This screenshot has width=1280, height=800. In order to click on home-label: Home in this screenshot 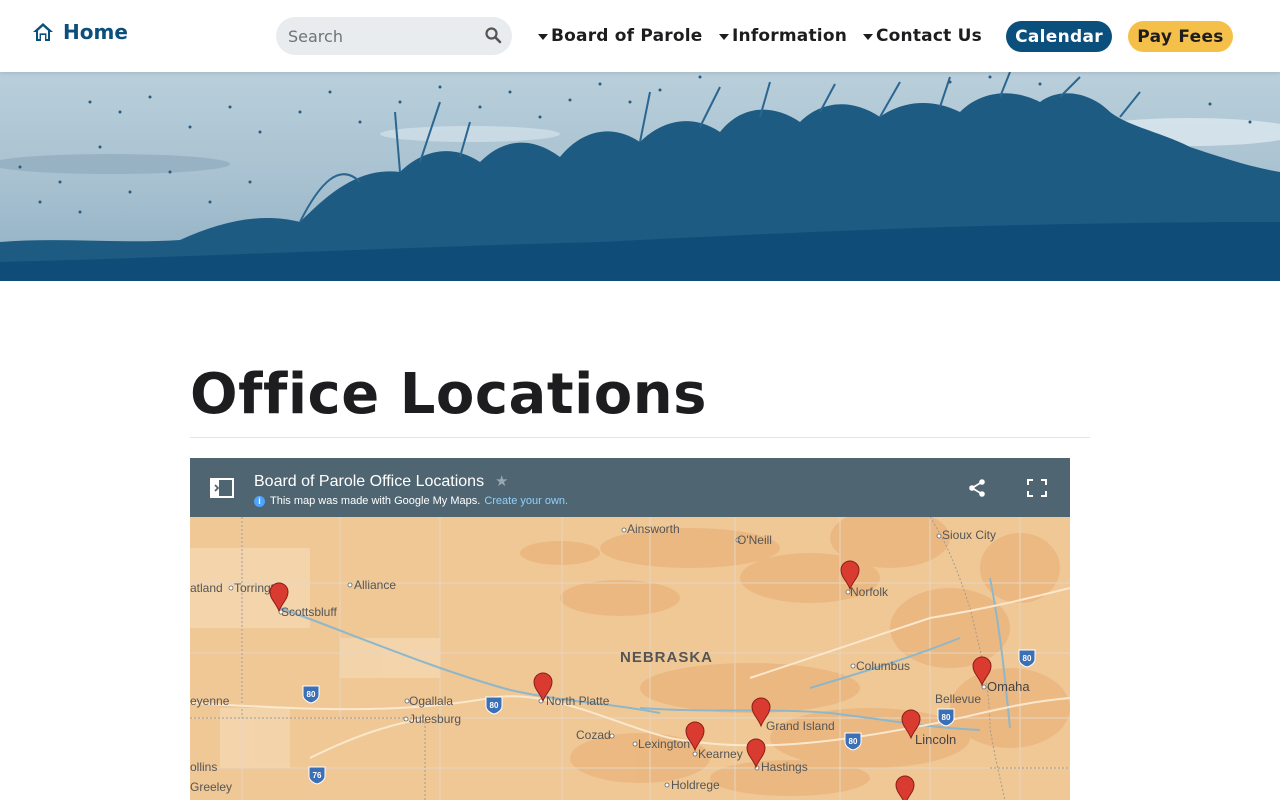, I will do `click(95, 32)`.